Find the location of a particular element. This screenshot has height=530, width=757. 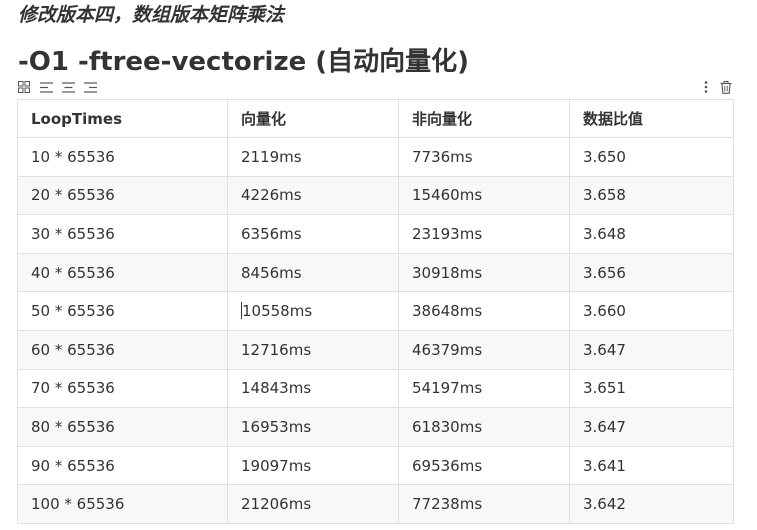

cell-looptimes: 60 * 65536 is located at coordinates (122, 349).